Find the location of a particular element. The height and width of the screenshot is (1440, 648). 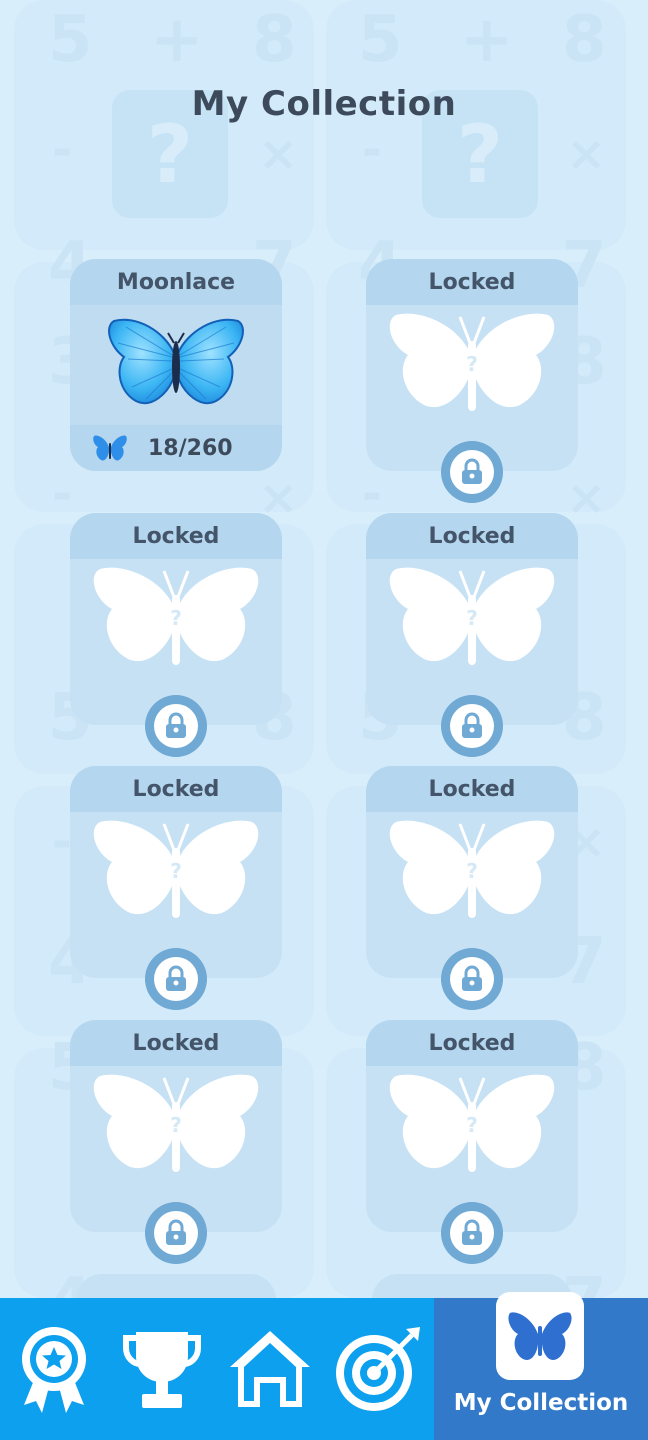

nav-leaderboard is located at coordinates (162, 1369).